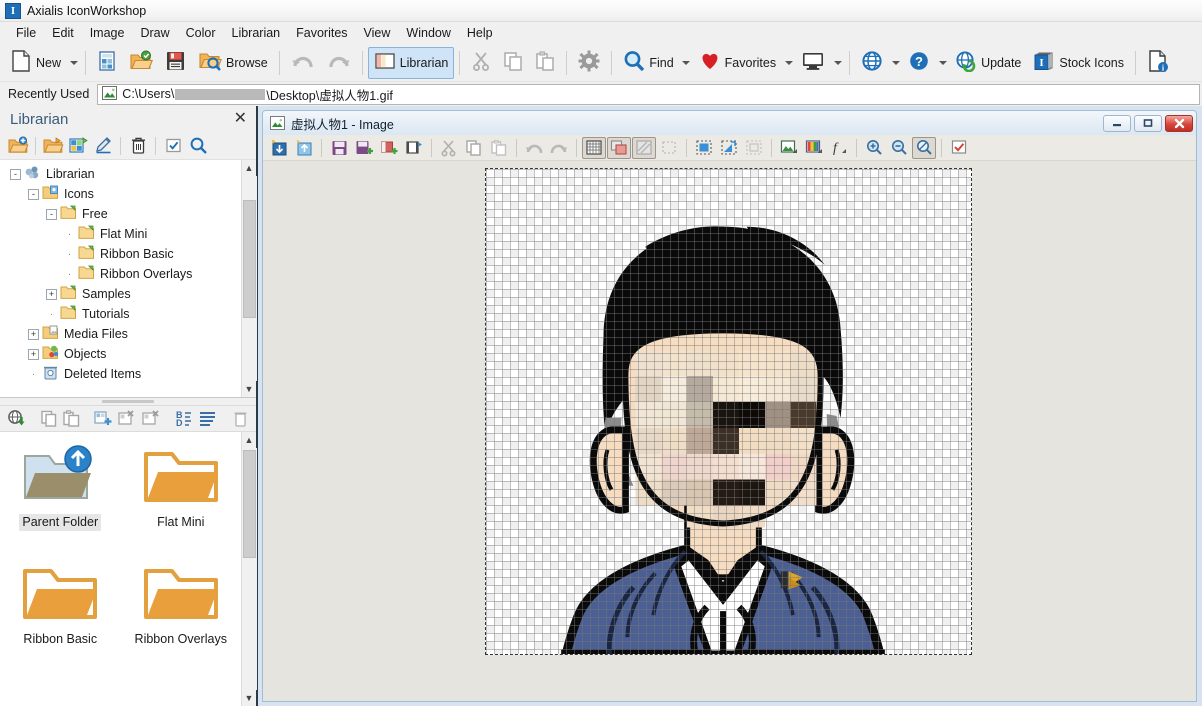  What do you see at coordinates (644, 147) in the screenshot?
I see `toggle-overlay-button` at bounding box center [644, 147].